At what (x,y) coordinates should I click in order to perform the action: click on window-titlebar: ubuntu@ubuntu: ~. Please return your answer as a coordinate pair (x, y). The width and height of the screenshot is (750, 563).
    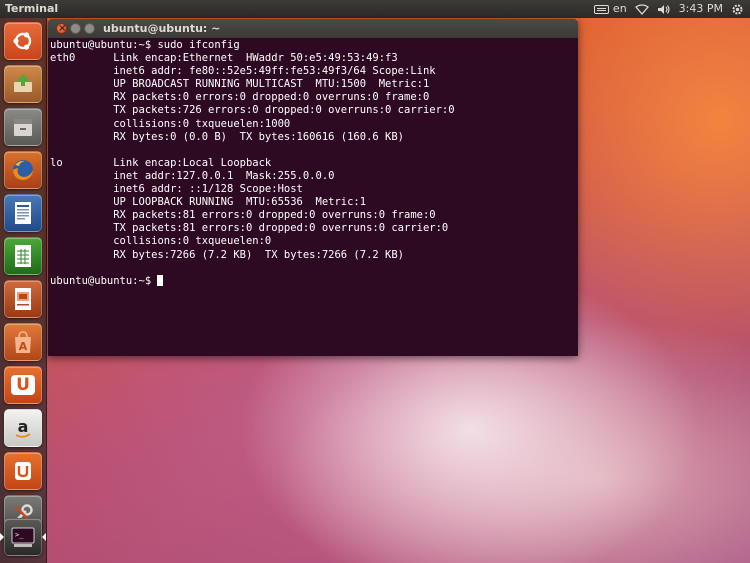
    Looking at the image, I should click on (313, 28).